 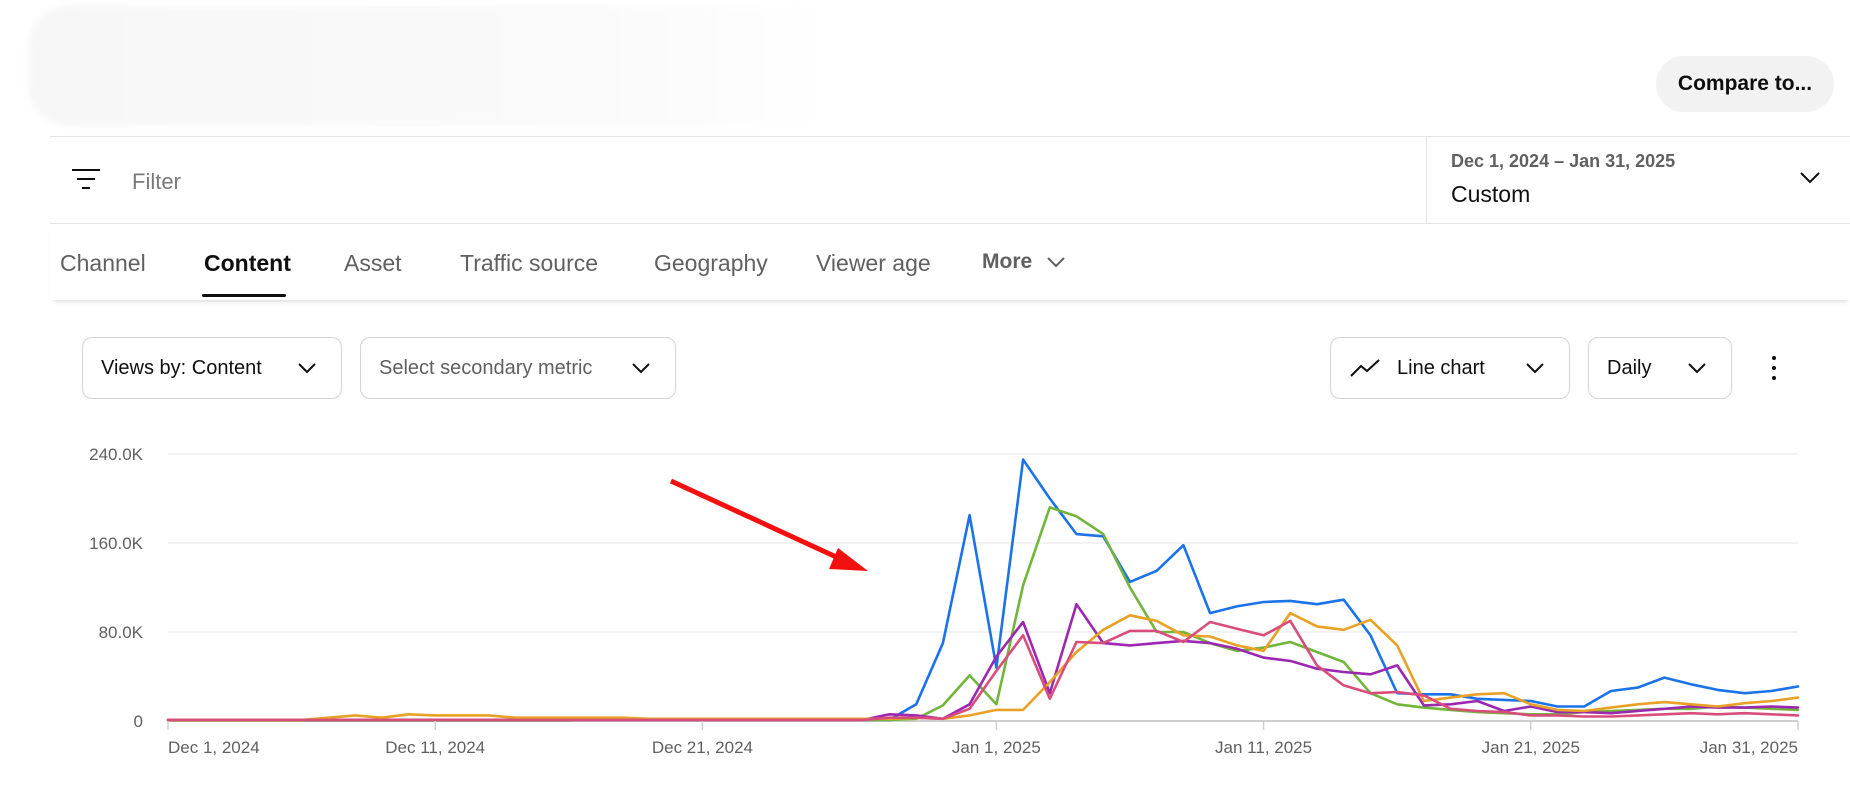 I want to click on chart-type-label: Line chart, so click(x=1441, y=367).